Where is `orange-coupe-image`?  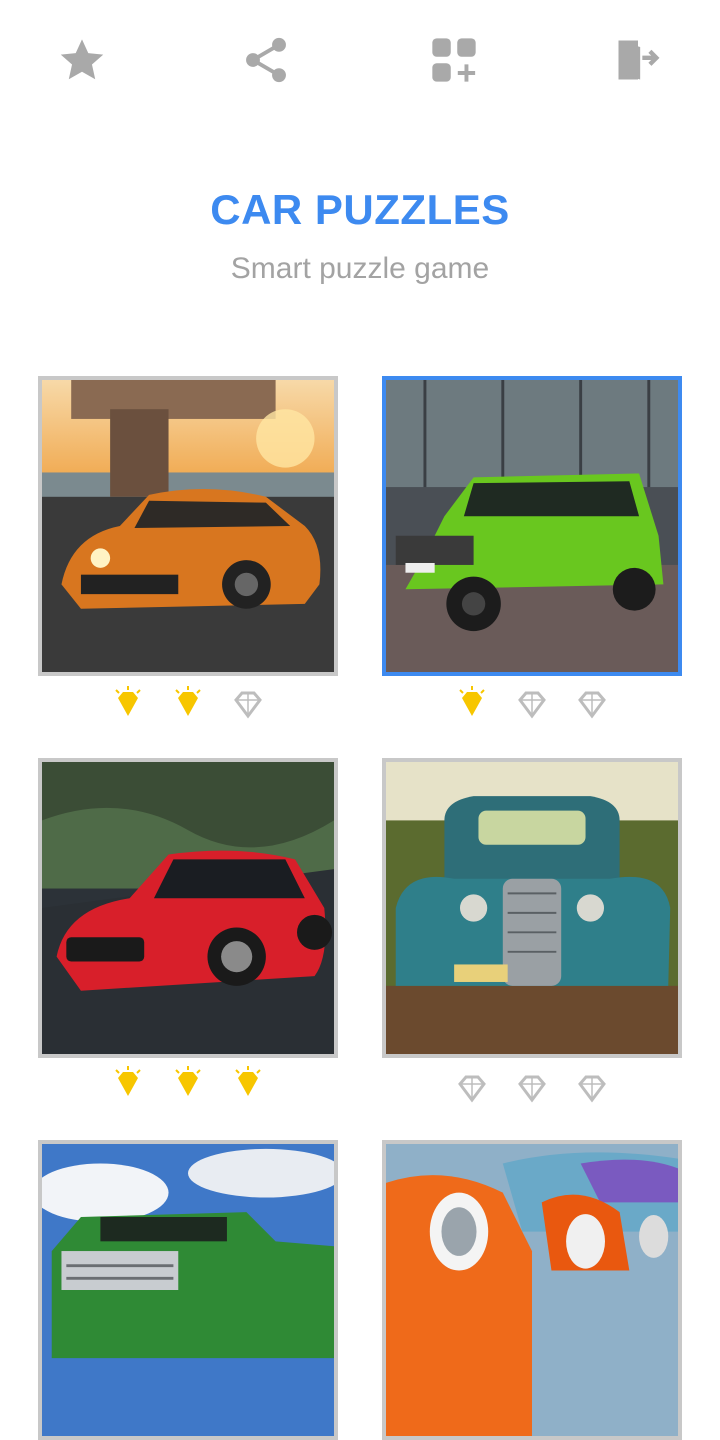
orange-coupe-image is located at coordinates (188, 526).